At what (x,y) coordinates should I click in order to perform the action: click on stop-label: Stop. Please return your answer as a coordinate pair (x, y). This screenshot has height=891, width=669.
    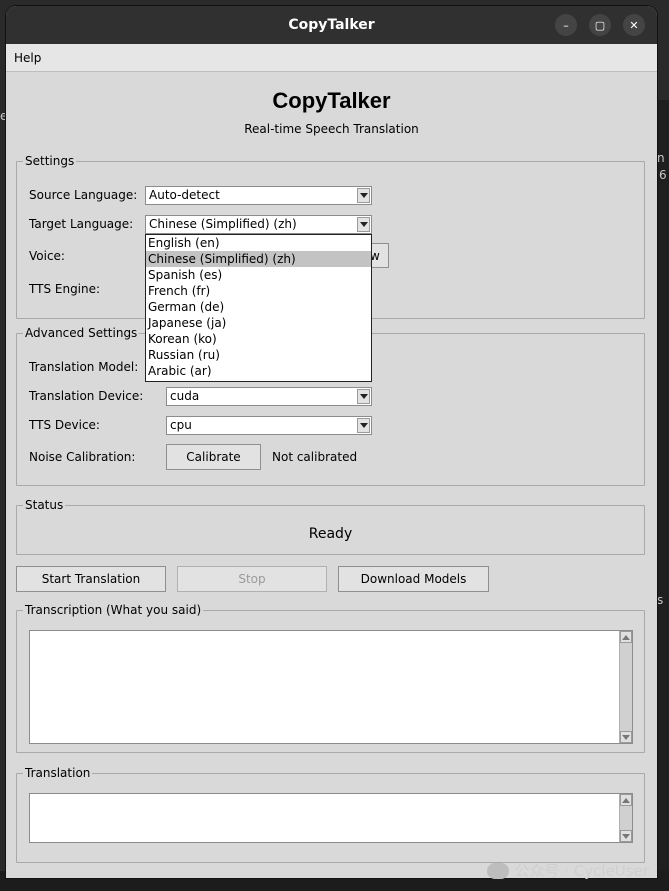
    Looking at the image, I should click on (252, 579).